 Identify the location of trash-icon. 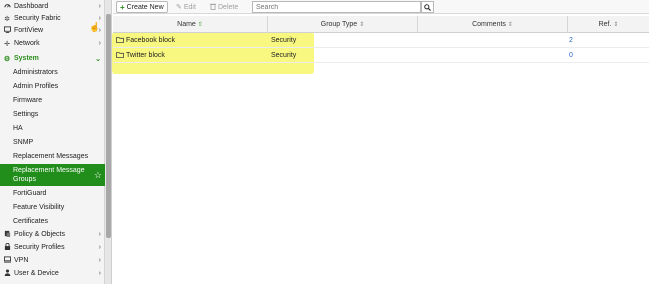
(213, 7).